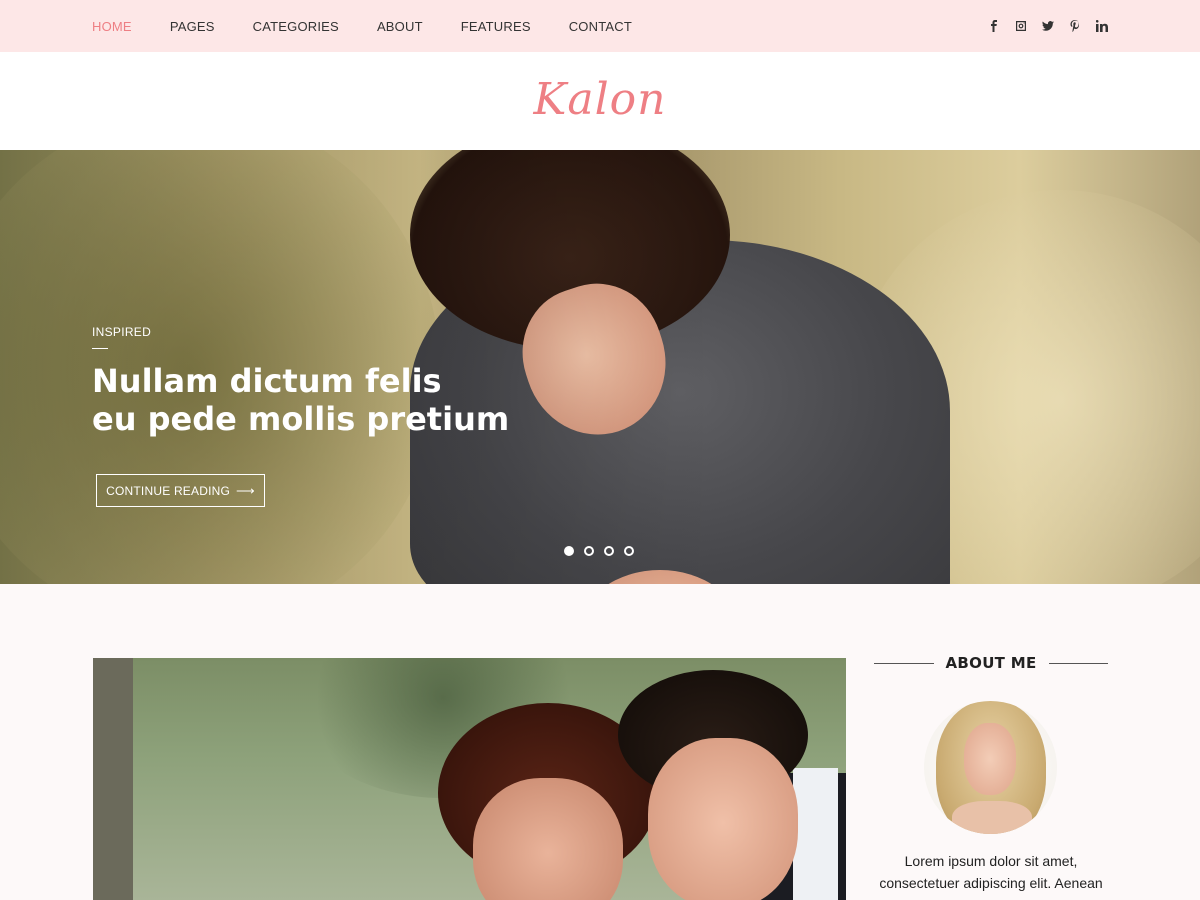 This screenshot has width=1200, height=900. What do you see at coordinates (112, 26) in the screenshot?
I see `nav-home: HOME` at bounding box center [112, 26].